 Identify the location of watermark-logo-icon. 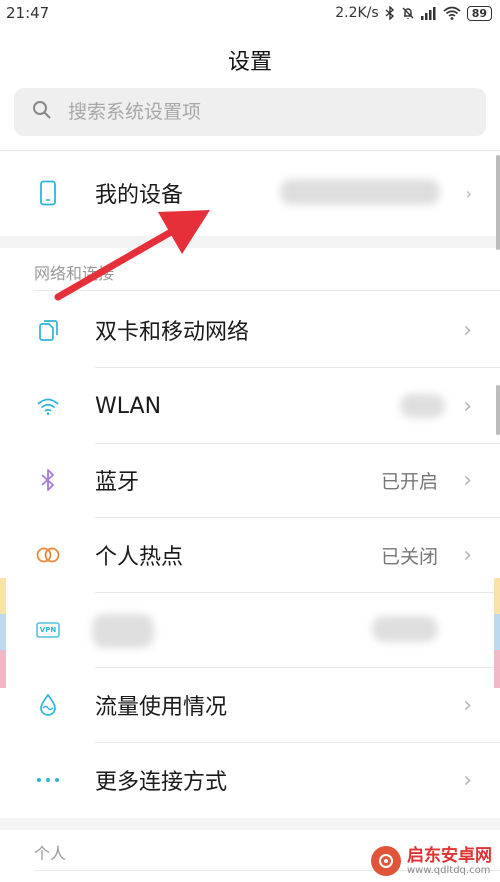
(386, 861).